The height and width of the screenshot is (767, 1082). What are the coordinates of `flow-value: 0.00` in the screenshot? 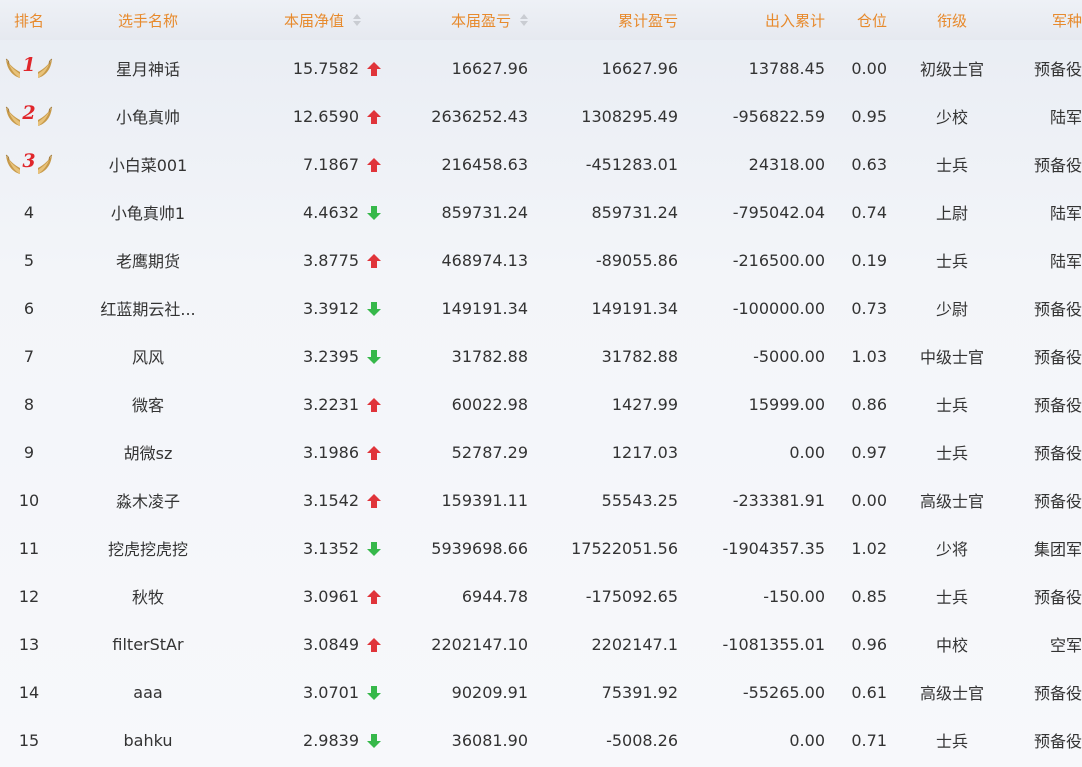 It's located at (807, 740).